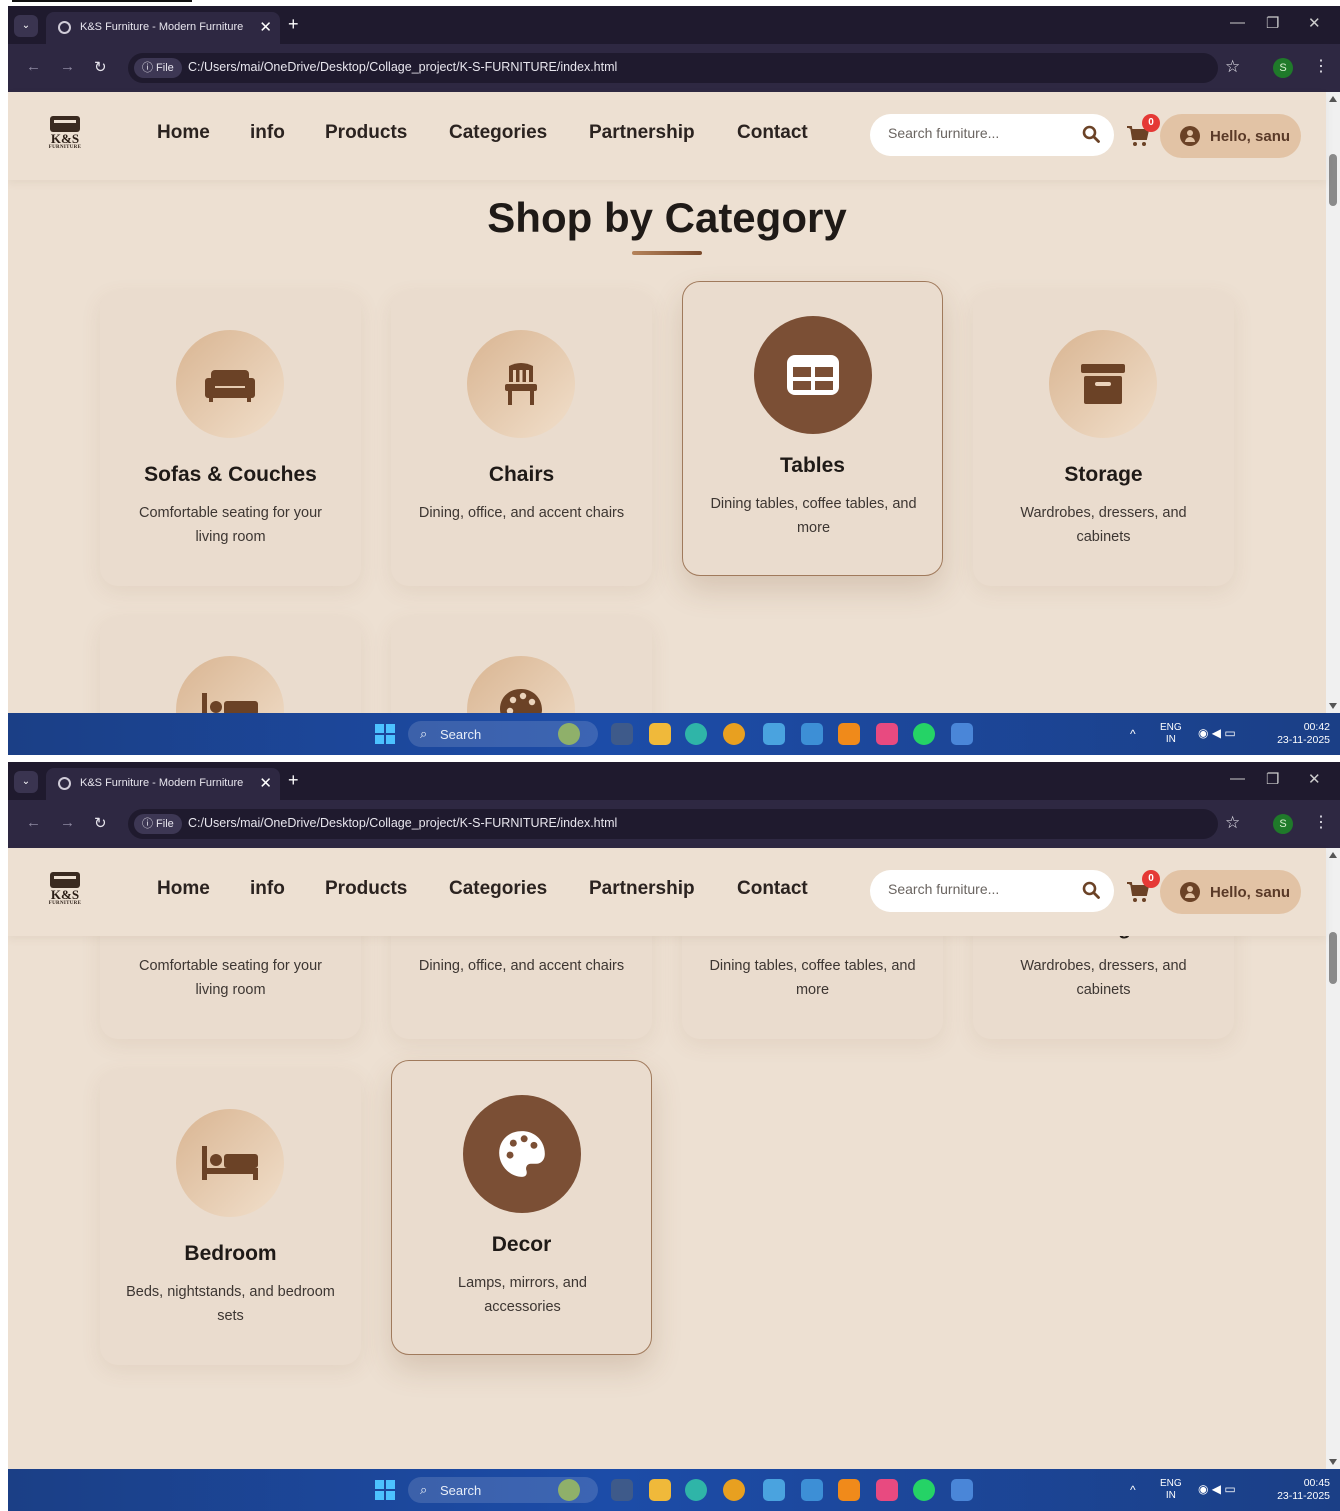 This screenshot has height=1511, width=1340. I want to click on user-greeting: Hello, sanu, so click(1250, 136).